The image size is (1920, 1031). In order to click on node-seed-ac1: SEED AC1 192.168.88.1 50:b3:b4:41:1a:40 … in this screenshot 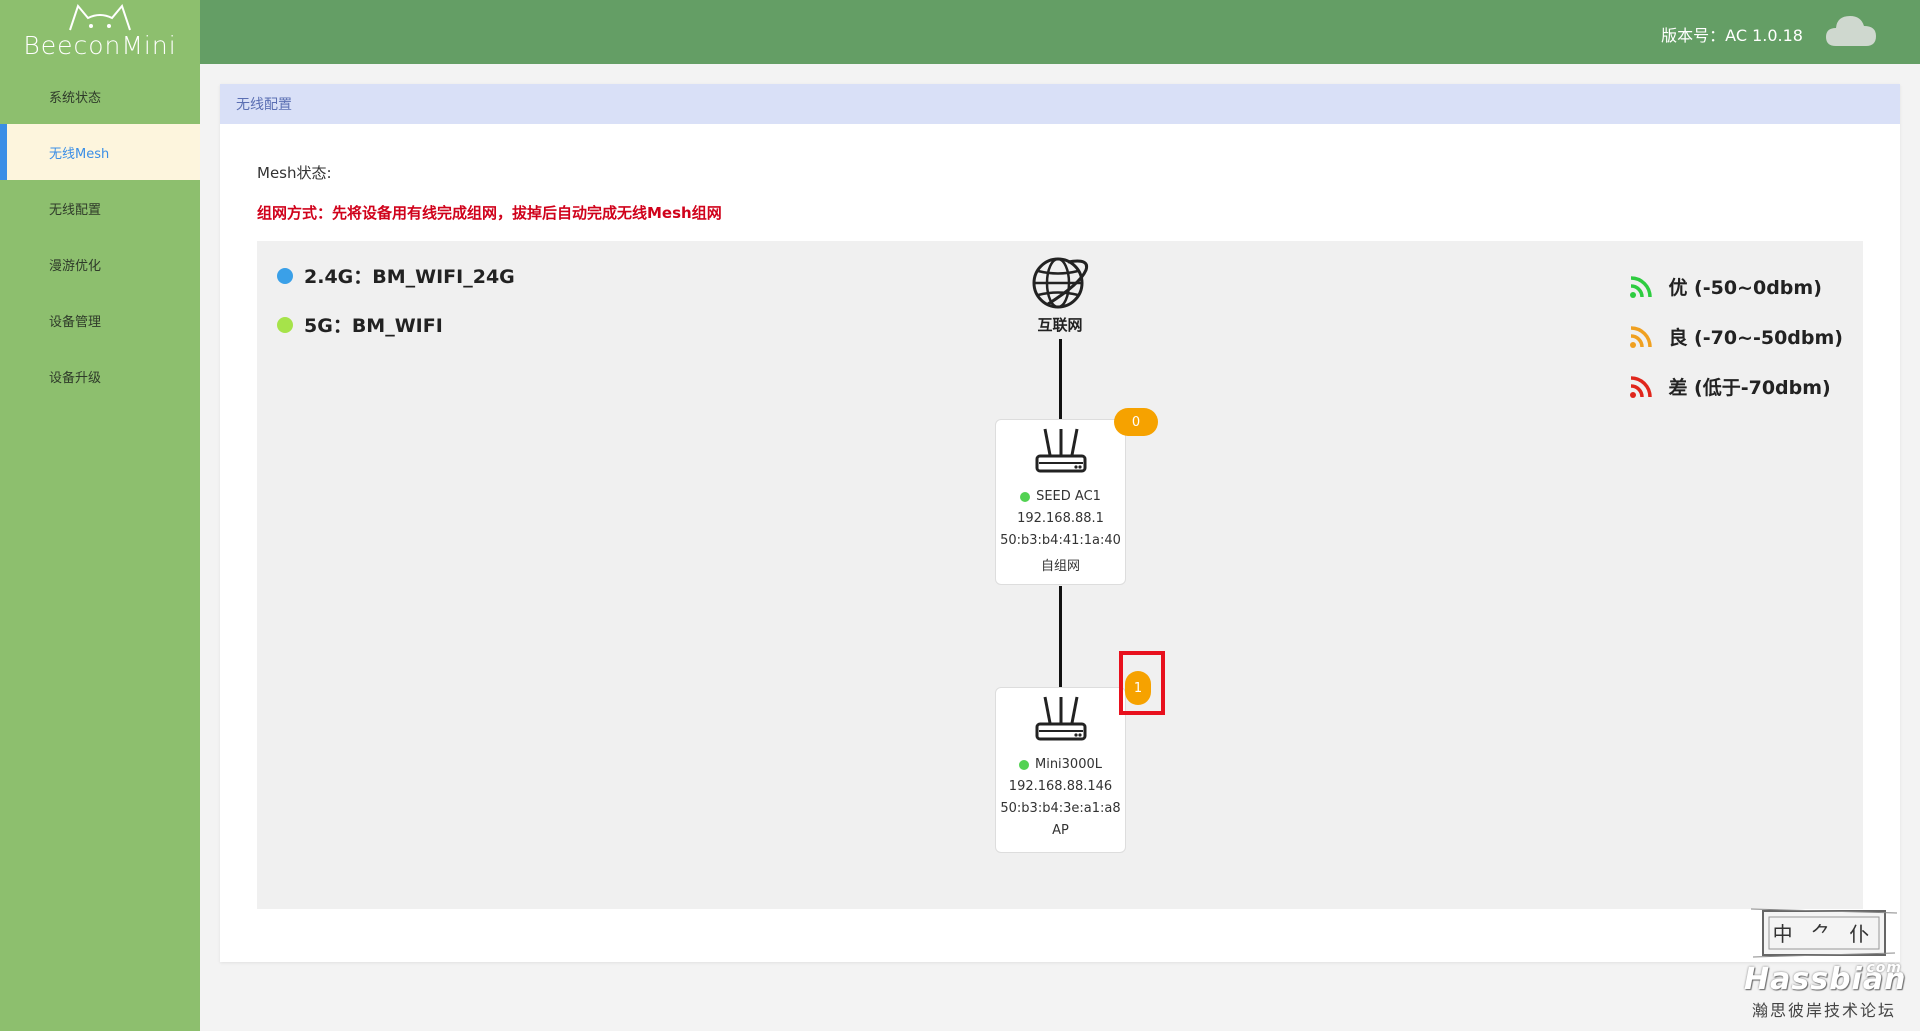, I will do `click(1060, 502)`.